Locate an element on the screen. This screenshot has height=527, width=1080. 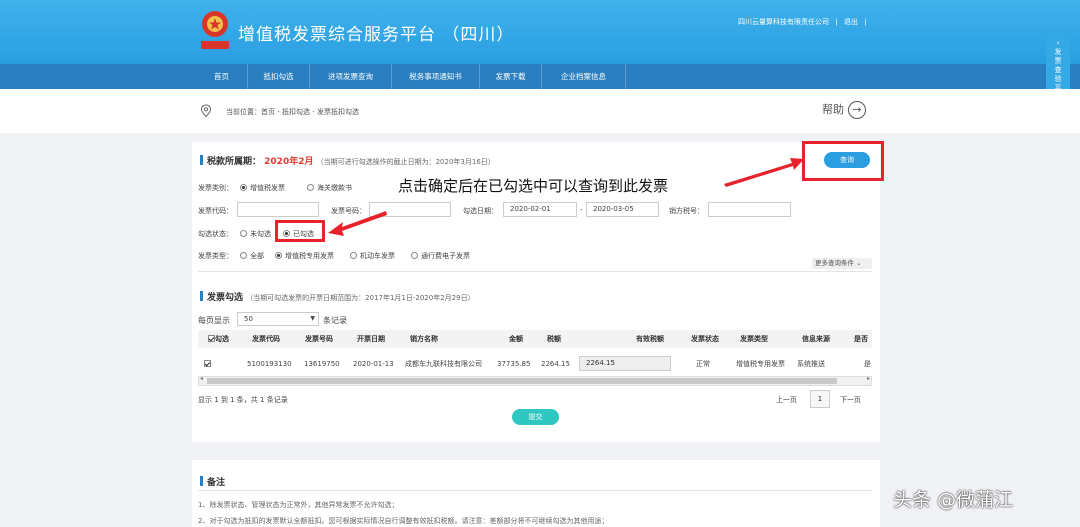
breadcrumb: 当前位置：首页 - 抵扣勾选 - 发票抵扣勾选 is located at coordinates (292, 112).